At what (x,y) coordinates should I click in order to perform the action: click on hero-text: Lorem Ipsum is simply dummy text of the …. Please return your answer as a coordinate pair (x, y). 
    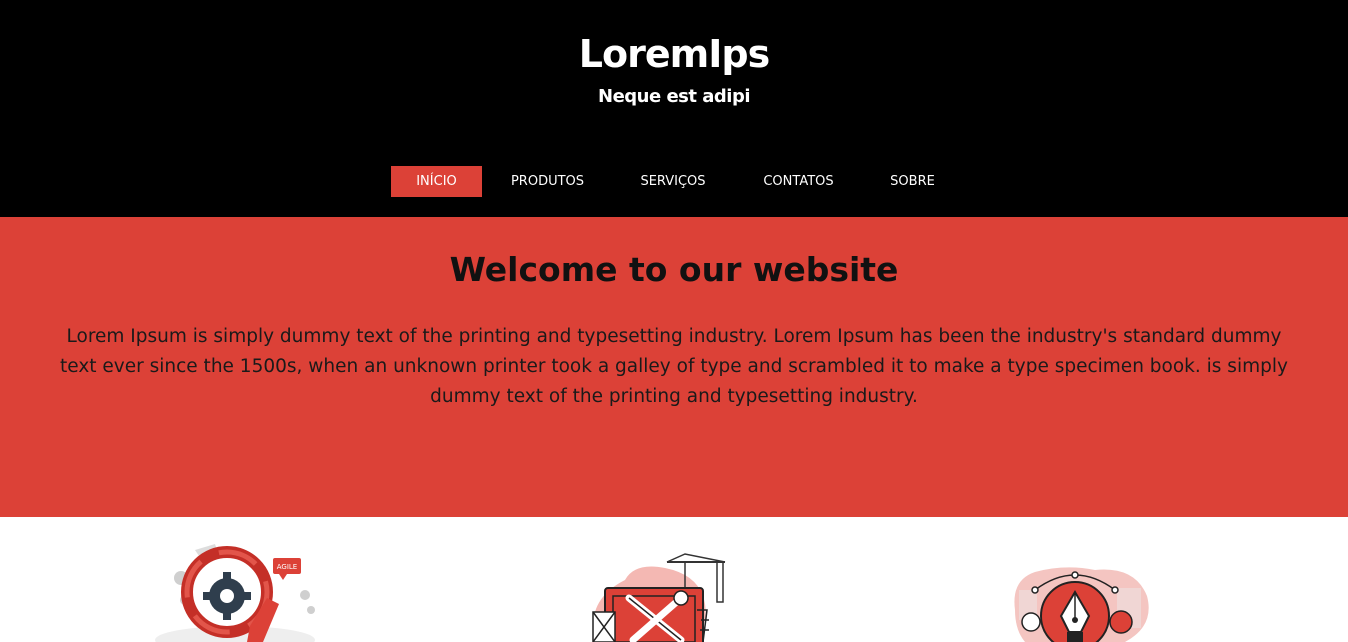
    Looking at the image, I should click on (674, 366).